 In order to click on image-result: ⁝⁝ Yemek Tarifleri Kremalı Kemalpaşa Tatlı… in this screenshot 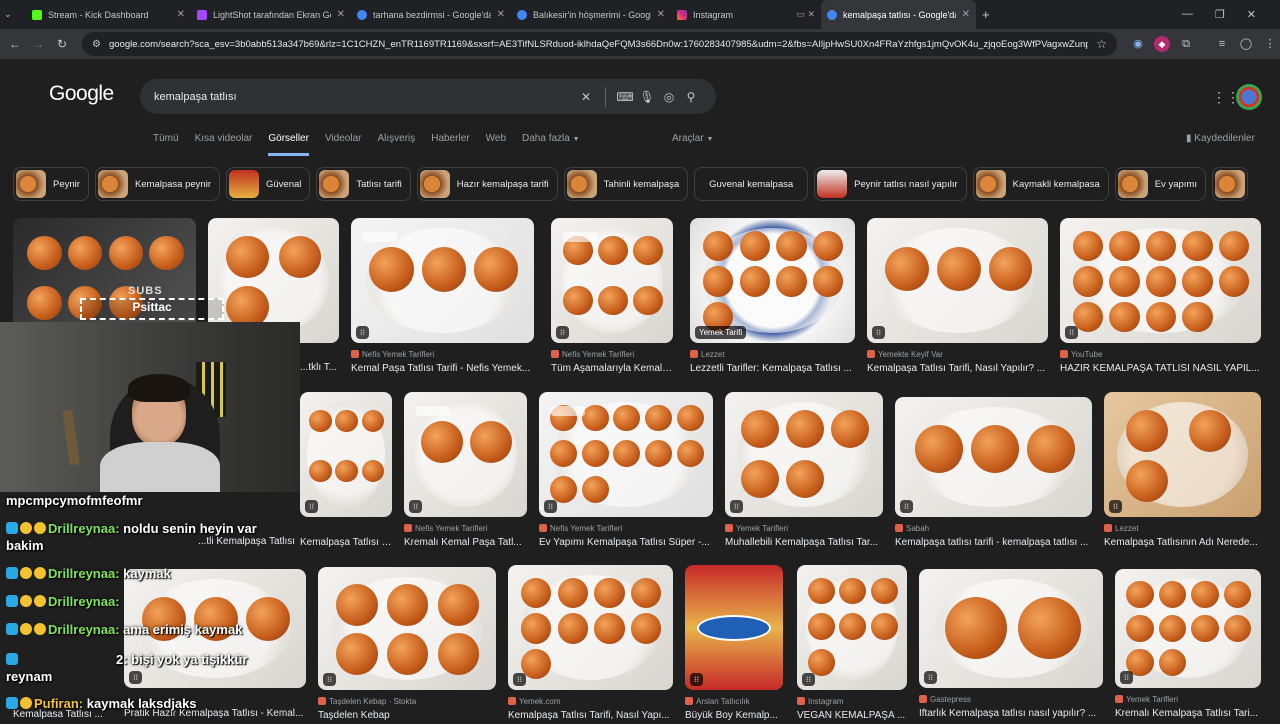, I will do `click(1188, 645)`.